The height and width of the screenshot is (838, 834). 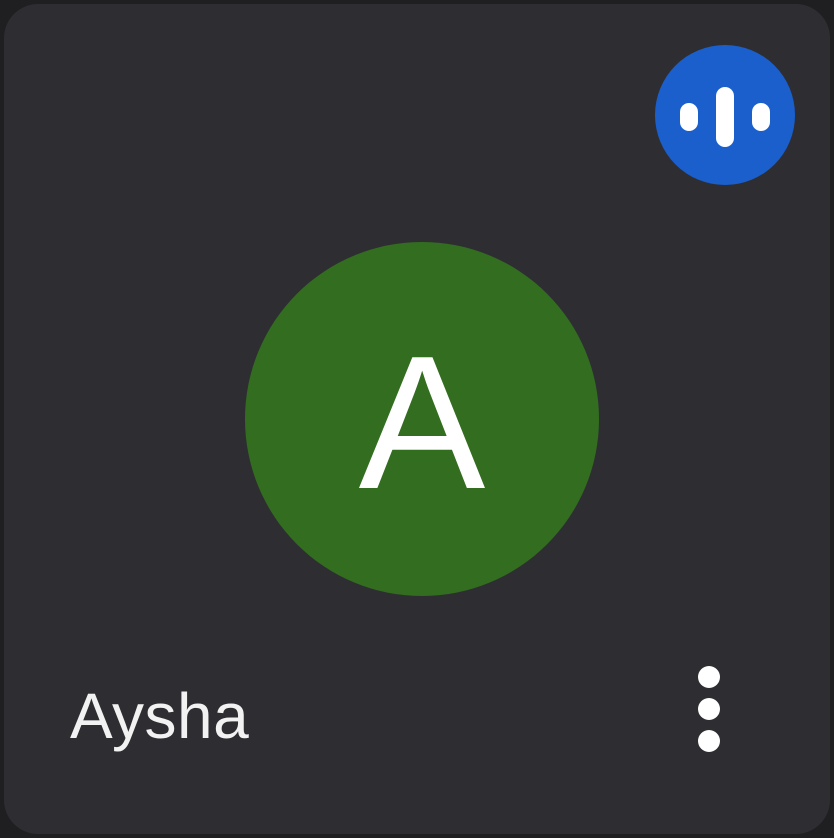 I want to click on audio-level-bar-left, so click(x=689, y=117).